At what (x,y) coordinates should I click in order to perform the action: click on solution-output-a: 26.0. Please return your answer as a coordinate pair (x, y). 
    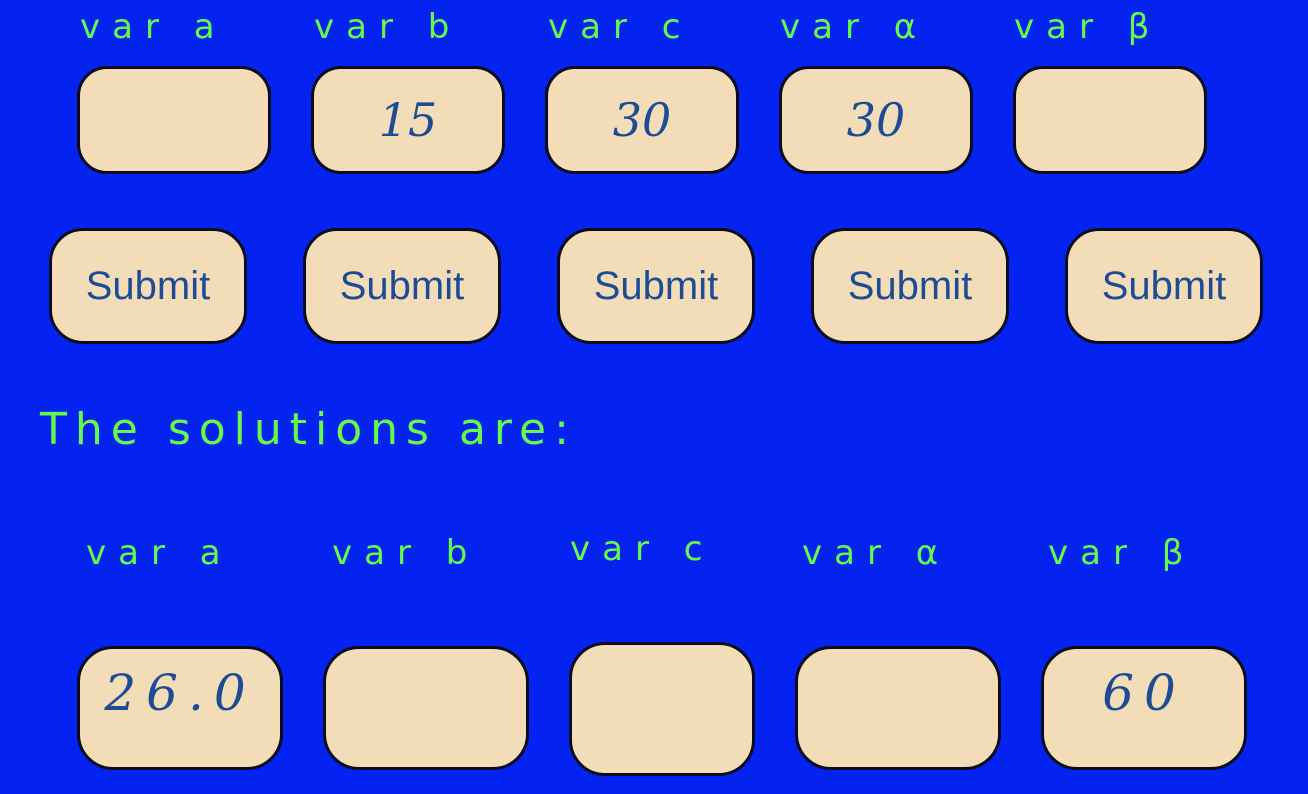
    Looking at the image, I should click on (180, 708).